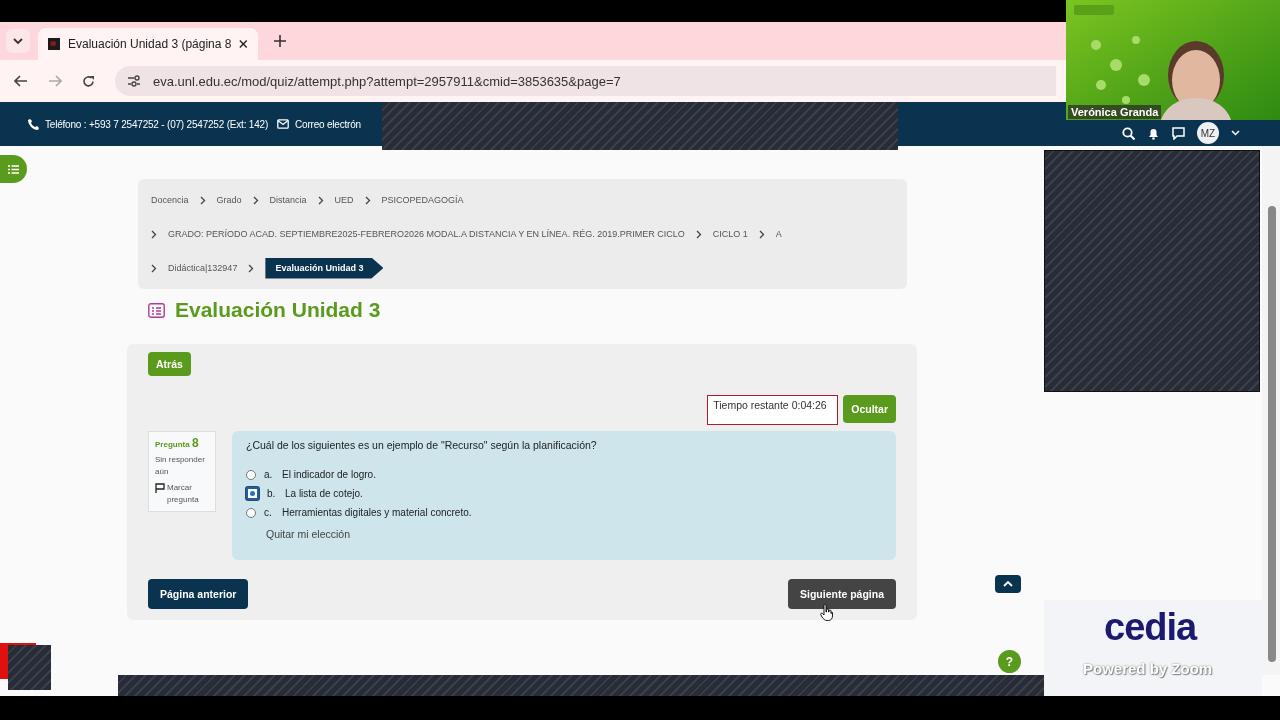  Describe the element at coordinates (1148, 668) in the screenshot. I see `powered-by-text: Powered by Zoom` at that location.